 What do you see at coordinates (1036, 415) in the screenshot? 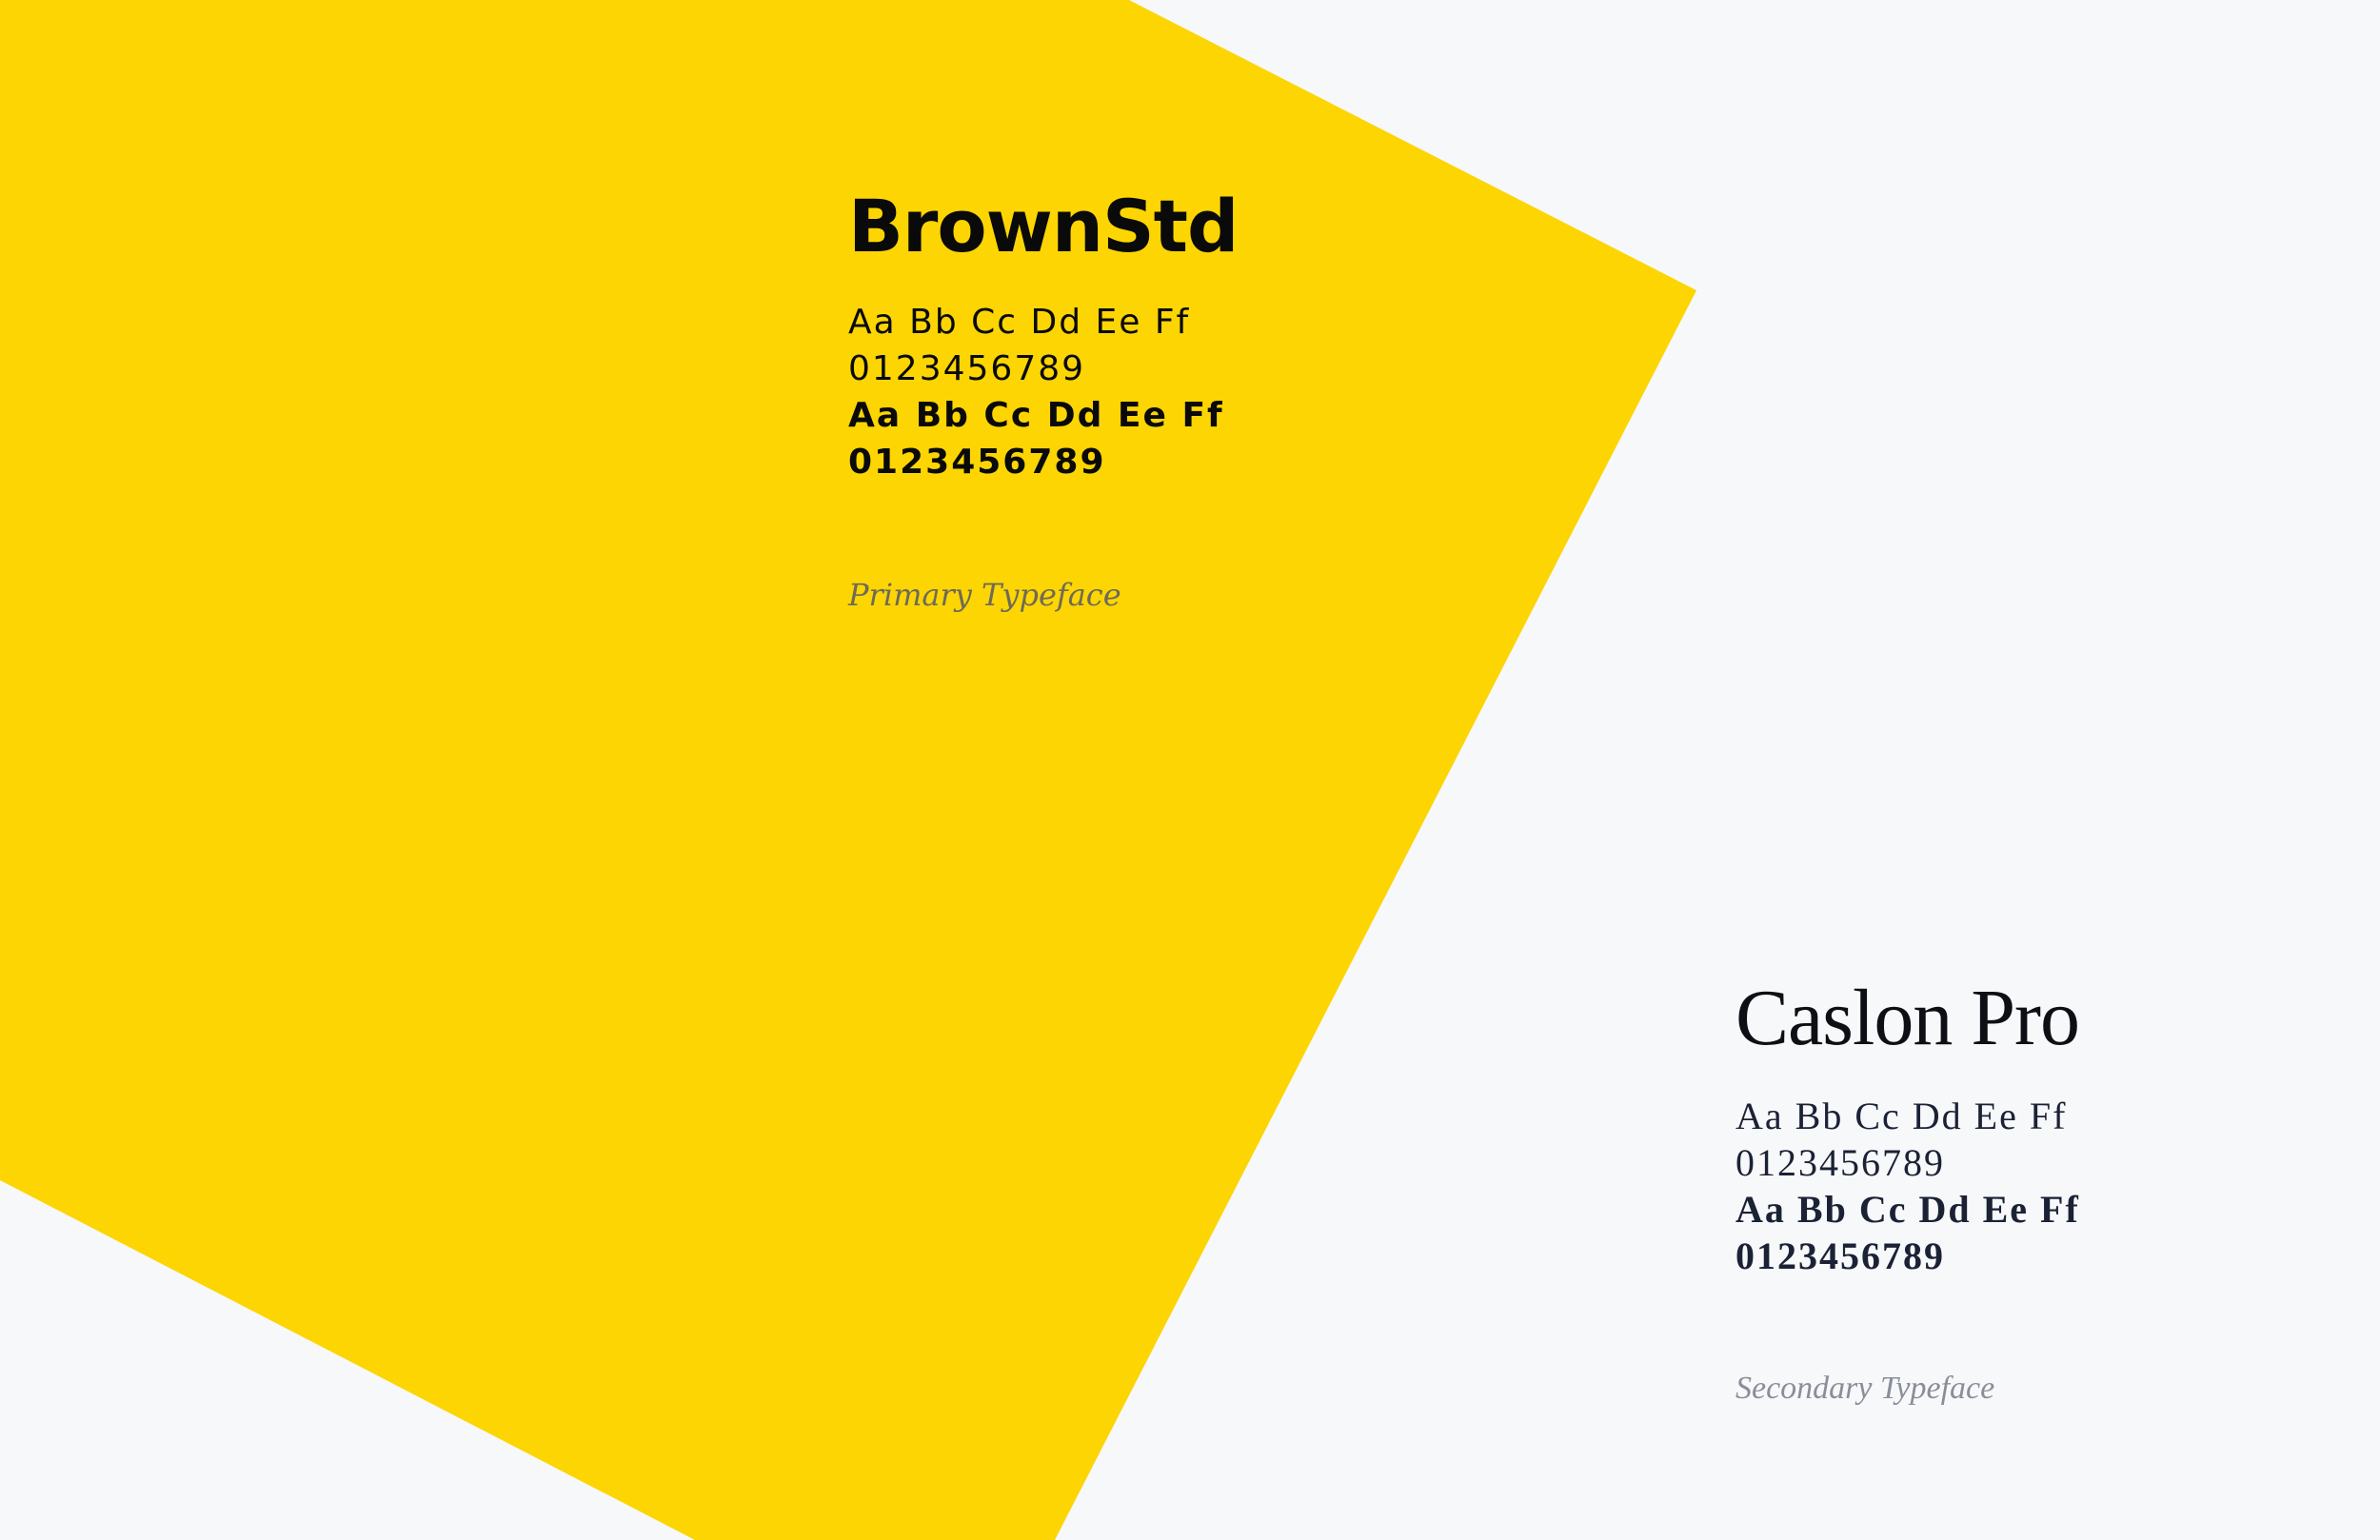
I see `primary-bold-letters: Aa Bb Cc Dd Ee Ff` at bounding box center [1036, 415].